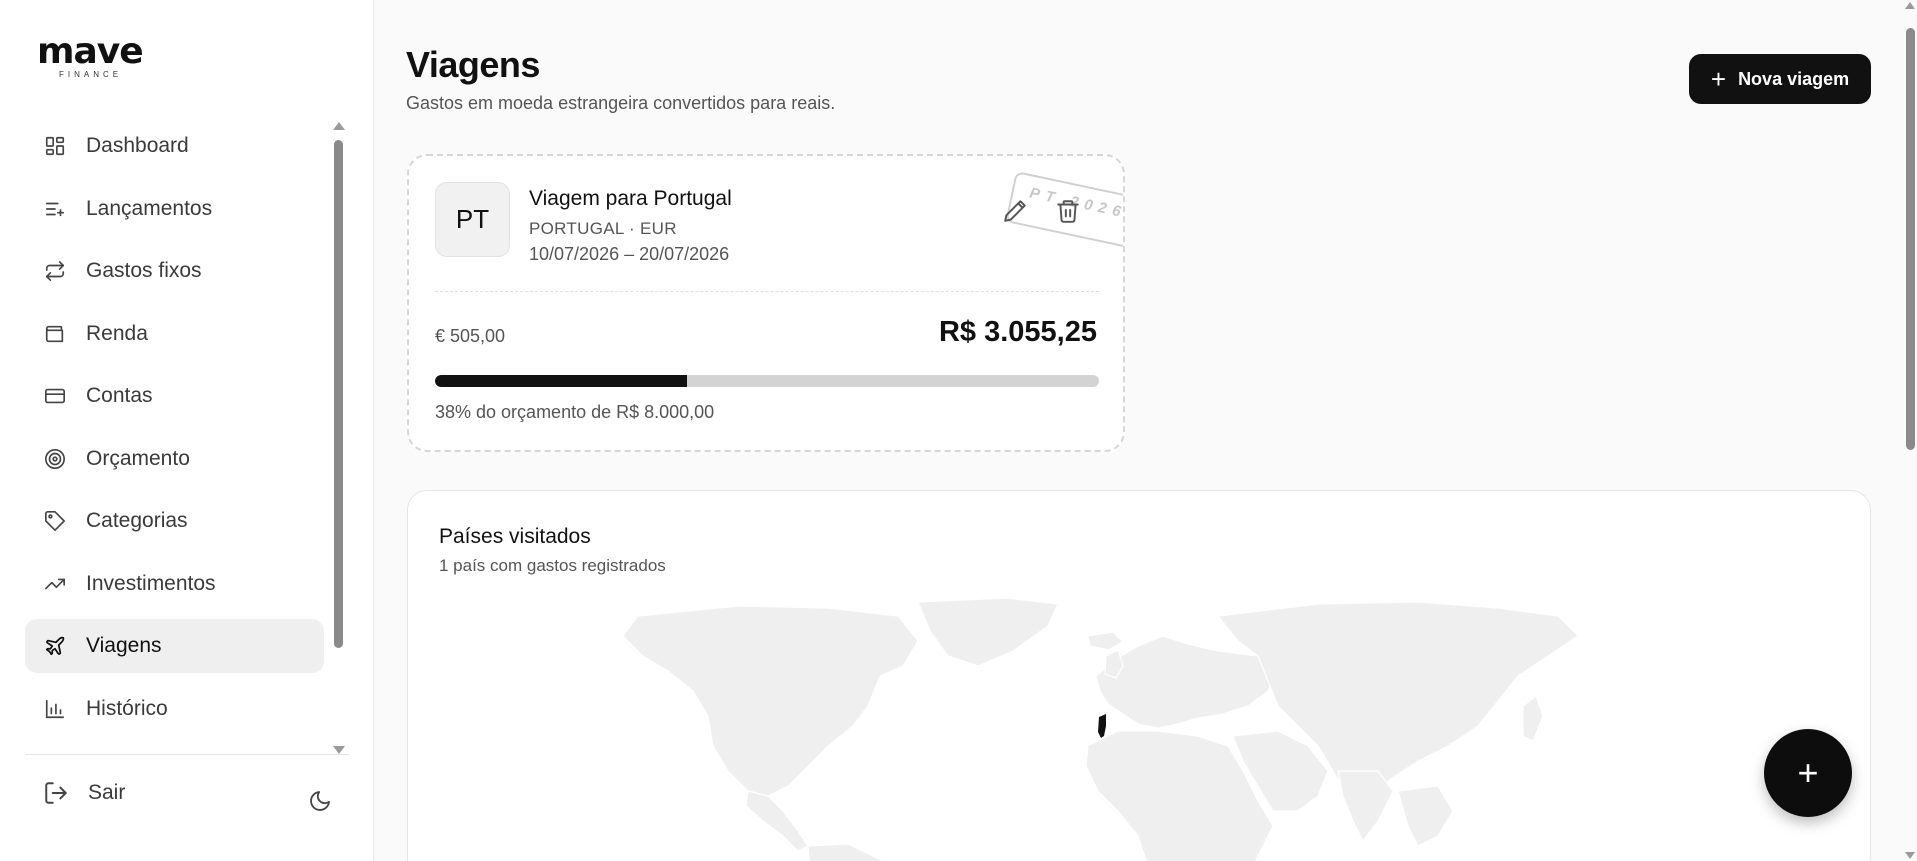  What do you see at coordinates (603, 228) in the screenshot?
I see `trip-country-currency: PORTUGAL · EUR` at bounding box center [603, 228].